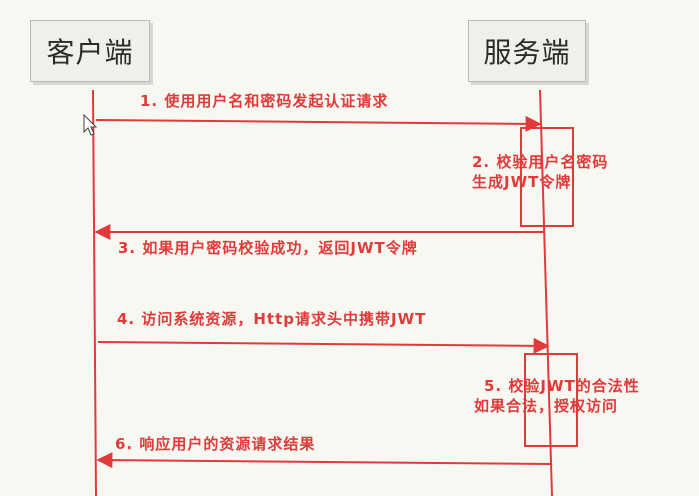 The height and width of the screenshot is (496, 699). Describe the element at coordinates (94, 292) in the screenshot. I see `client-lifeline` at that location.